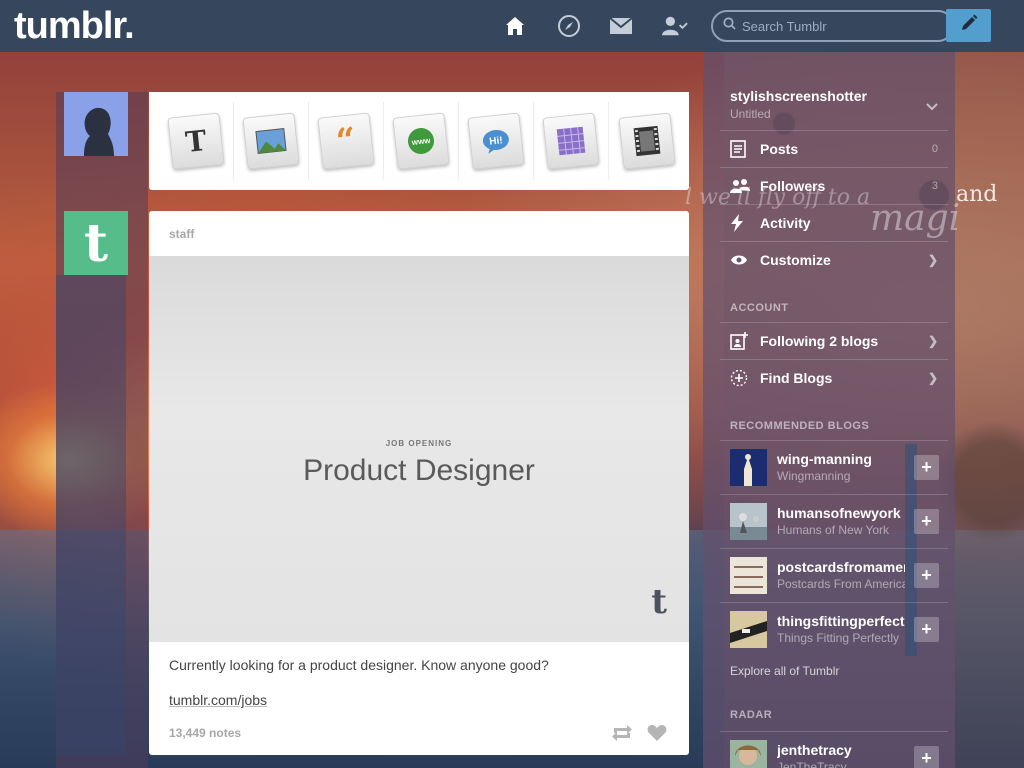 The height and width of the screenshot is (768, 1024). Describe the element at coordinates (814, 476) in the screenshot. I see `blog-title: Wingmanning` at that location.